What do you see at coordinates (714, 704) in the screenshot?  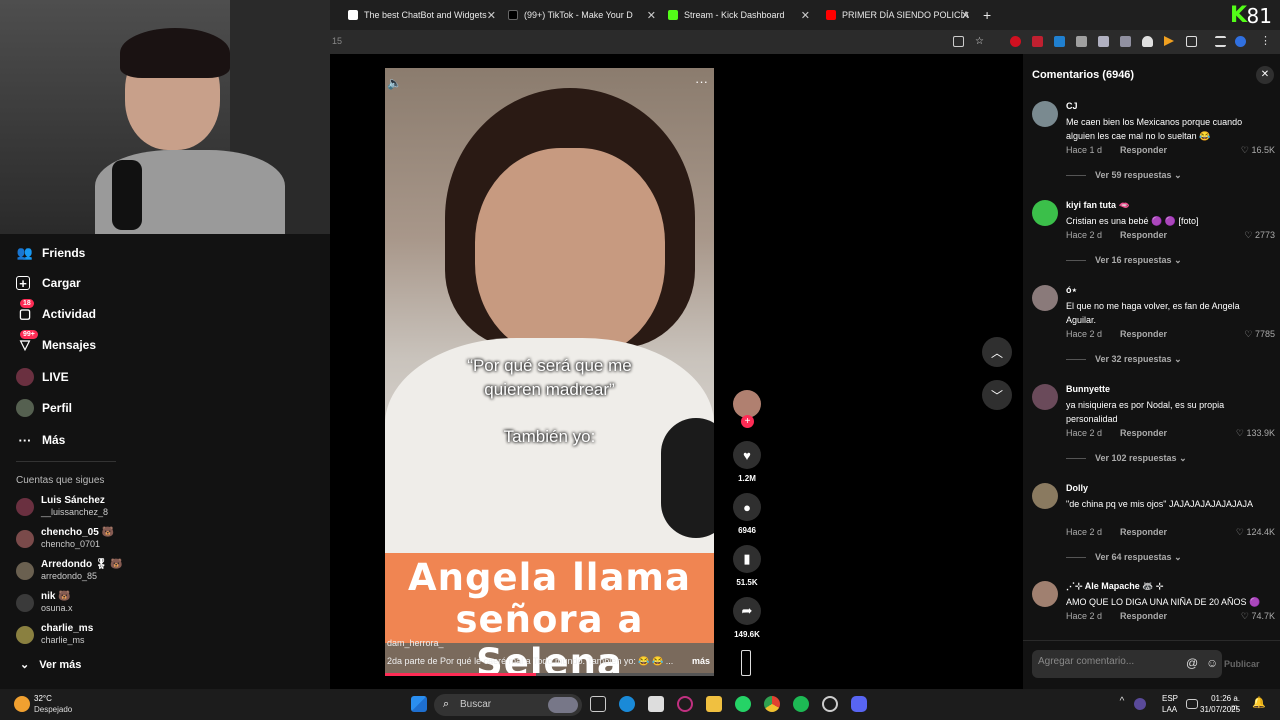 I see `file-explorer-icon` at bounding box center [714, 704].